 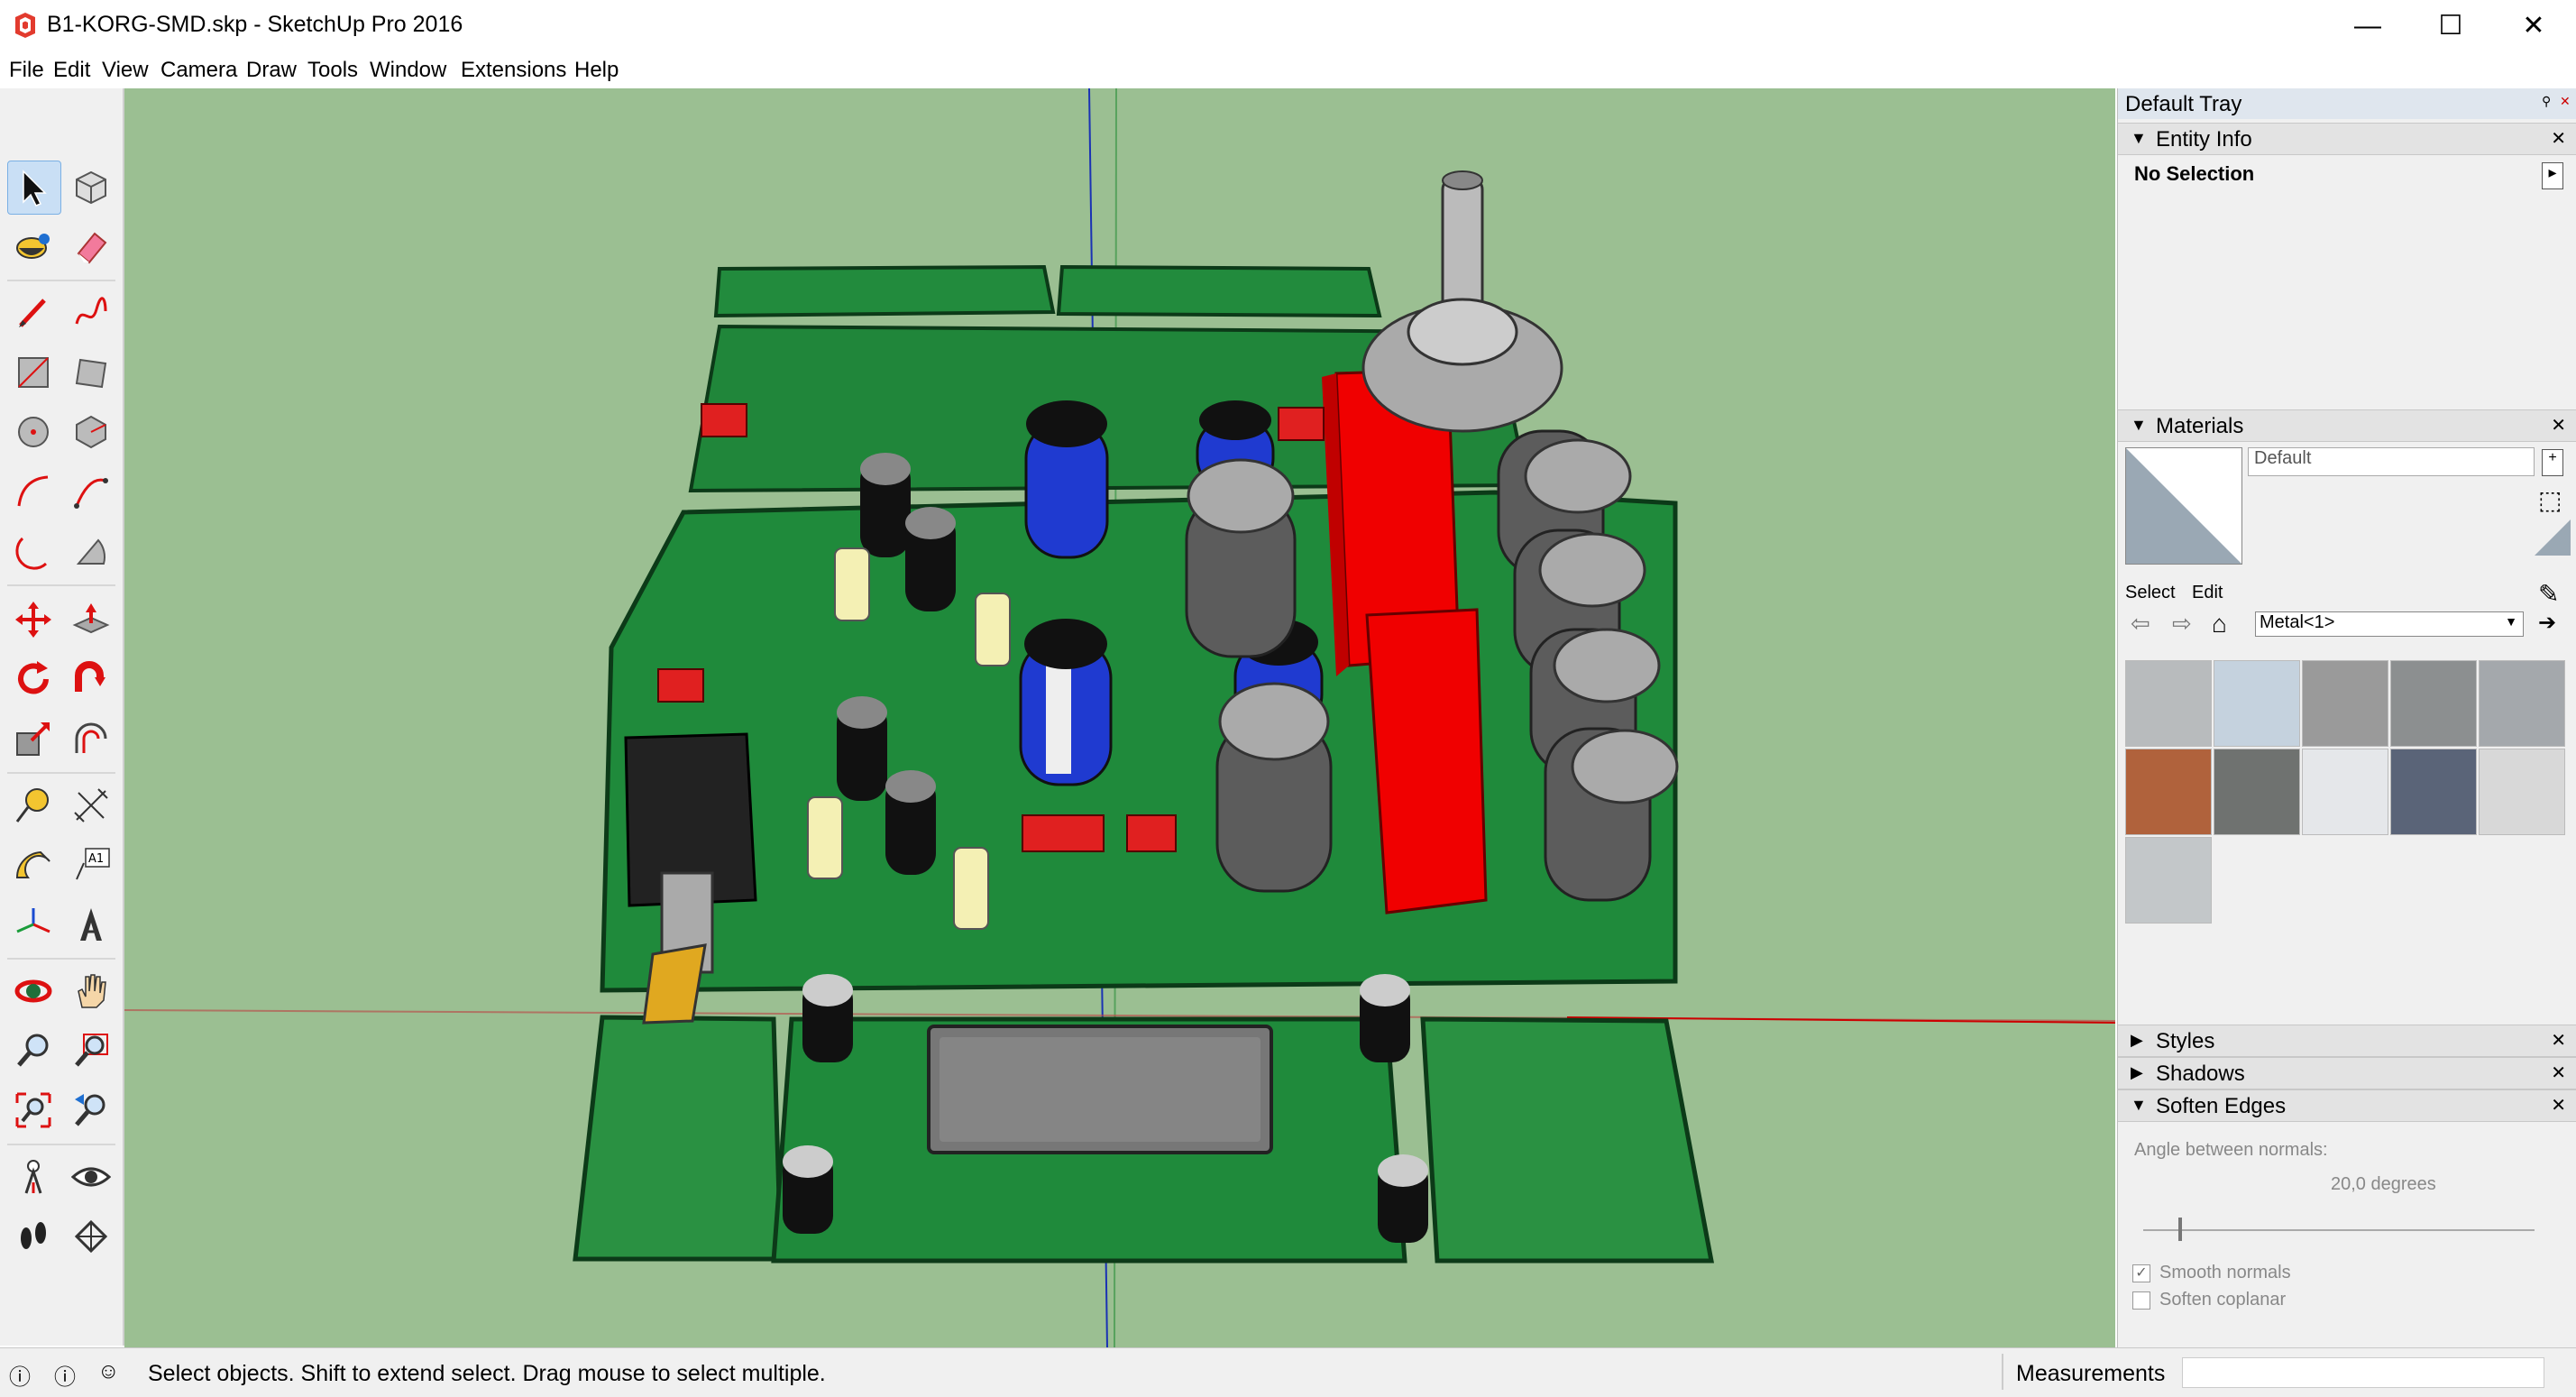 I want to click on menu-tools: Tools, so click(x=332, y=70).